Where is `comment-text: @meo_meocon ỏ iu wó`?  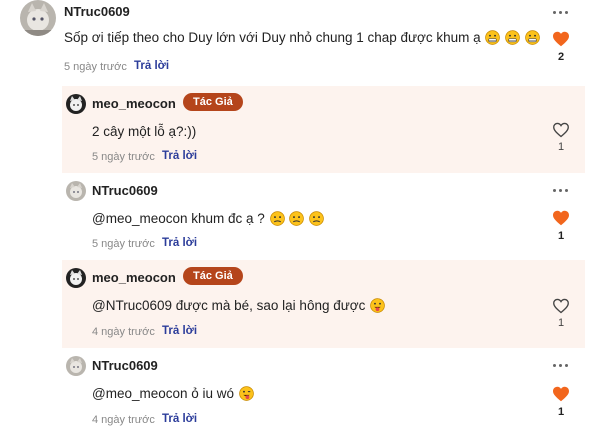 comment-text: @meo_meocon ỏ iu wó is located at coordinates (173, 393).